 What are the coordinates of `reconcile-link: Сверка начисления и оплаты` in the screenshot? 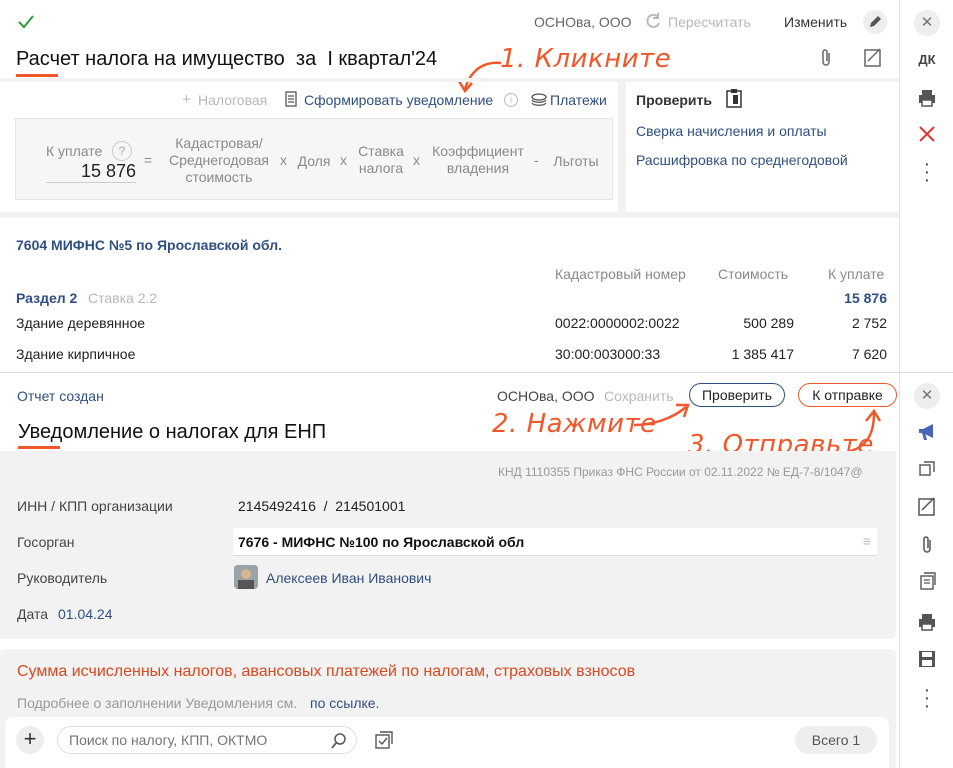 It's located at (731, 131).